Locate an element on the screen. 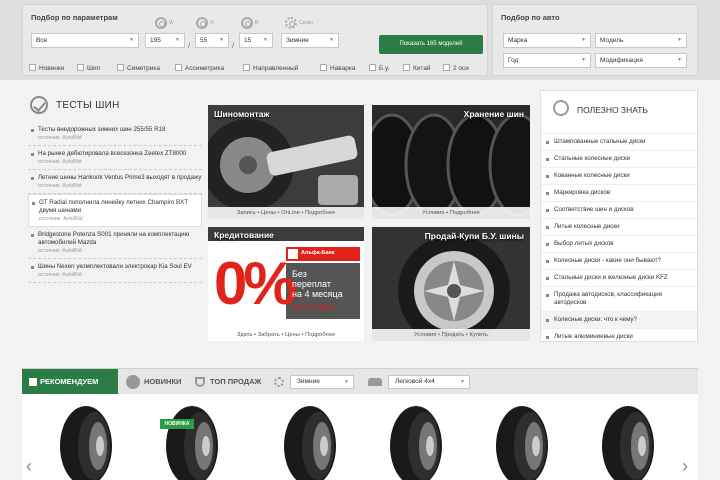  checkbox-retread: Наварка is located at coordinates (338, 69).